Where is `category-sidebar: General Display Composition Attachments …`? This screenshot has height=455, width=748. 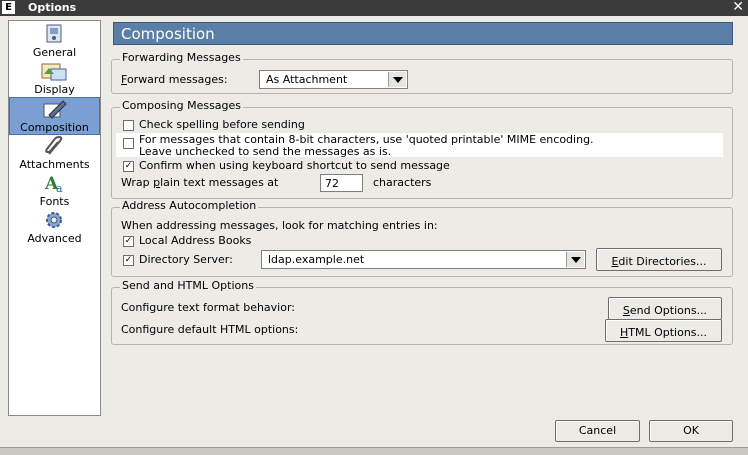
category-sidebar: General Display Composition Attachments … is located at coordinates (54, 218).